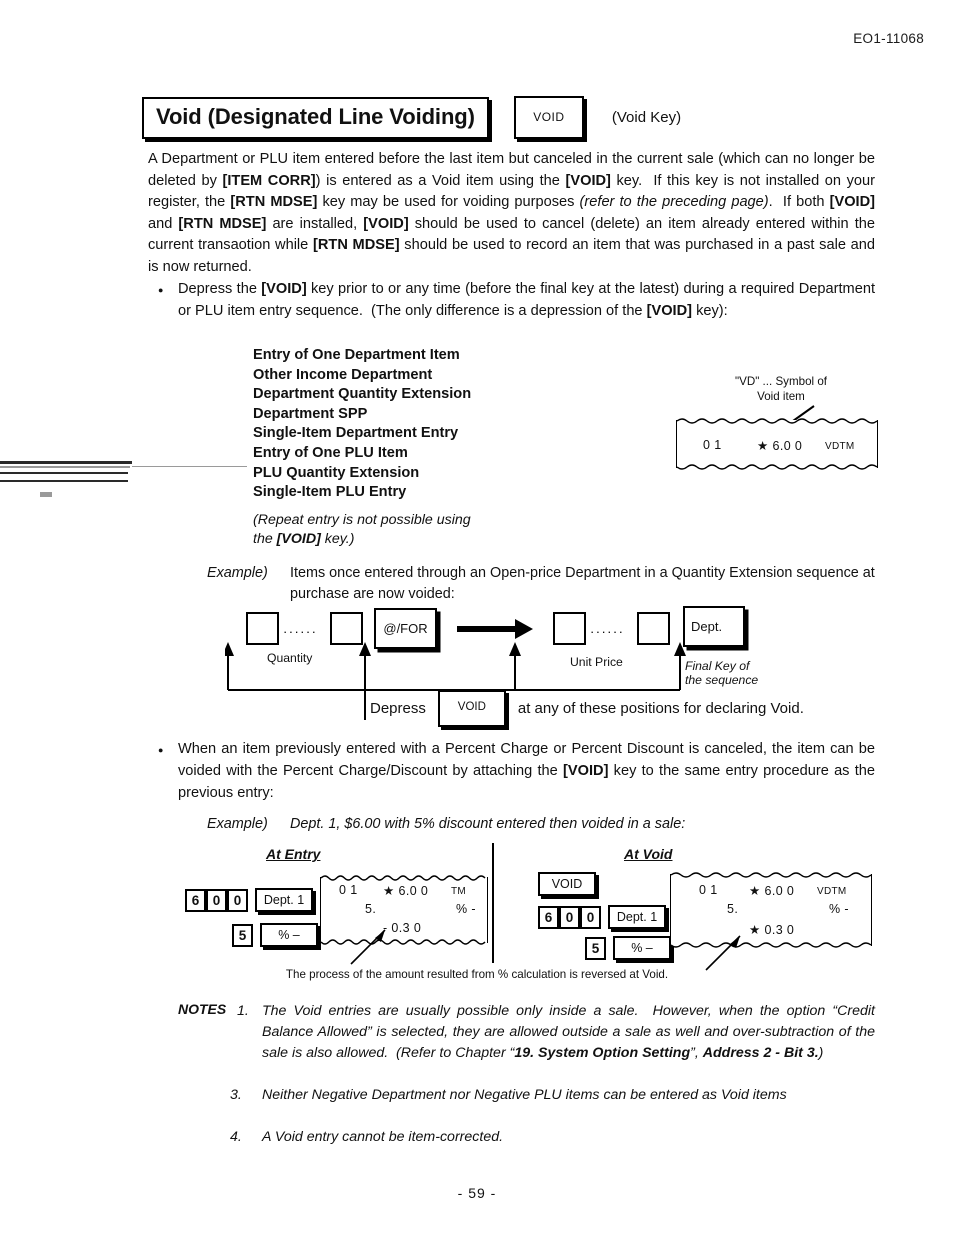  Describe the element at coordinates (648, 854) in the screenshot. I see `at-void-heading: At Void` at that location.